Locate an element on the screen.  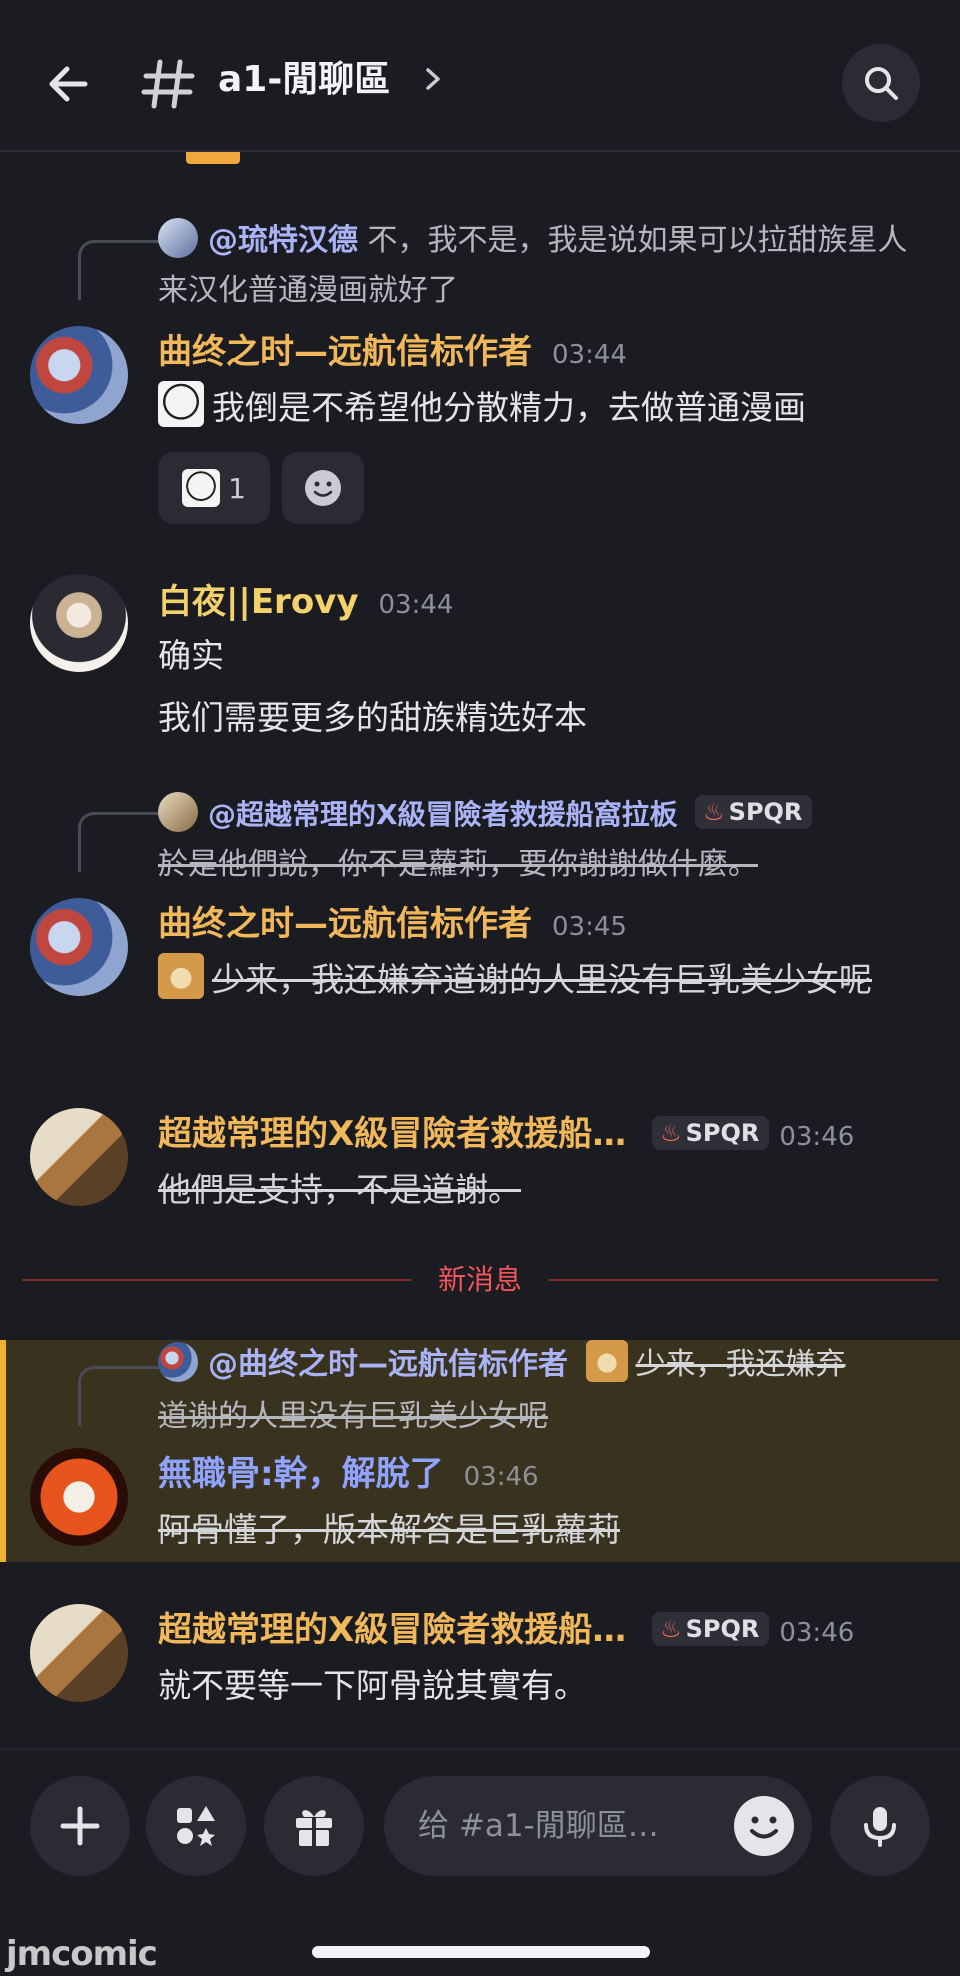
channel-title: a1-閒聊區 is located at coordinates (304, 80).